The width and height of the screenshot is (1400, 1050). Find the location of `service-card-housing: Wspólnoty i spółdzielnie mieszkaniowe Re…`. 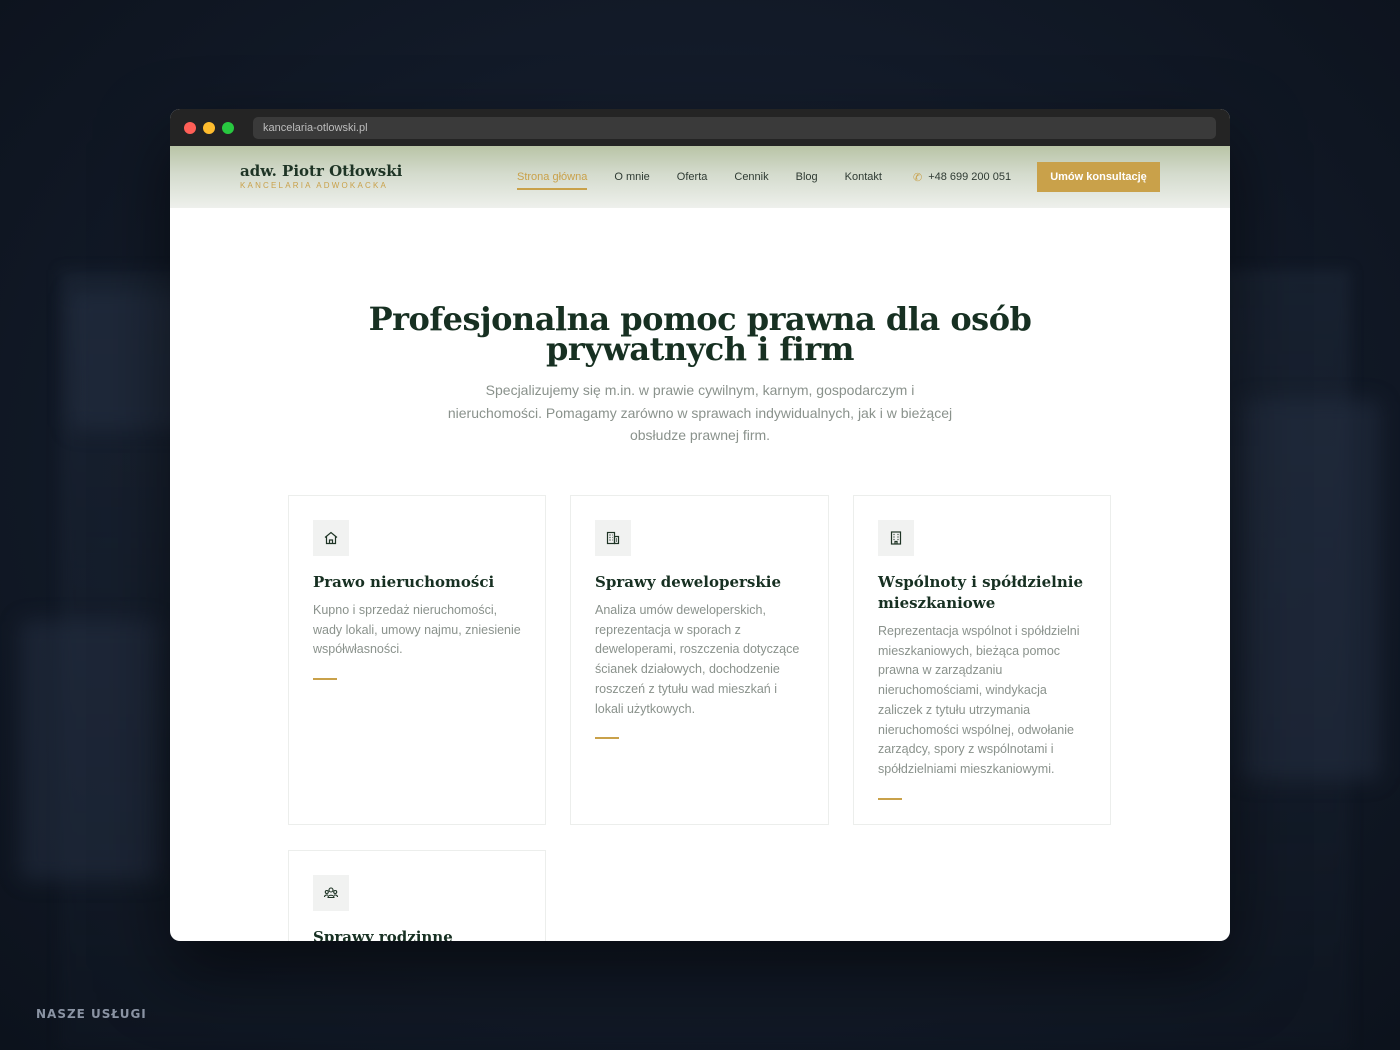

service-card-housing: Wspólnoty i spółdzielnie mieszkaniowe Re… is located at coordinates (982, 660).